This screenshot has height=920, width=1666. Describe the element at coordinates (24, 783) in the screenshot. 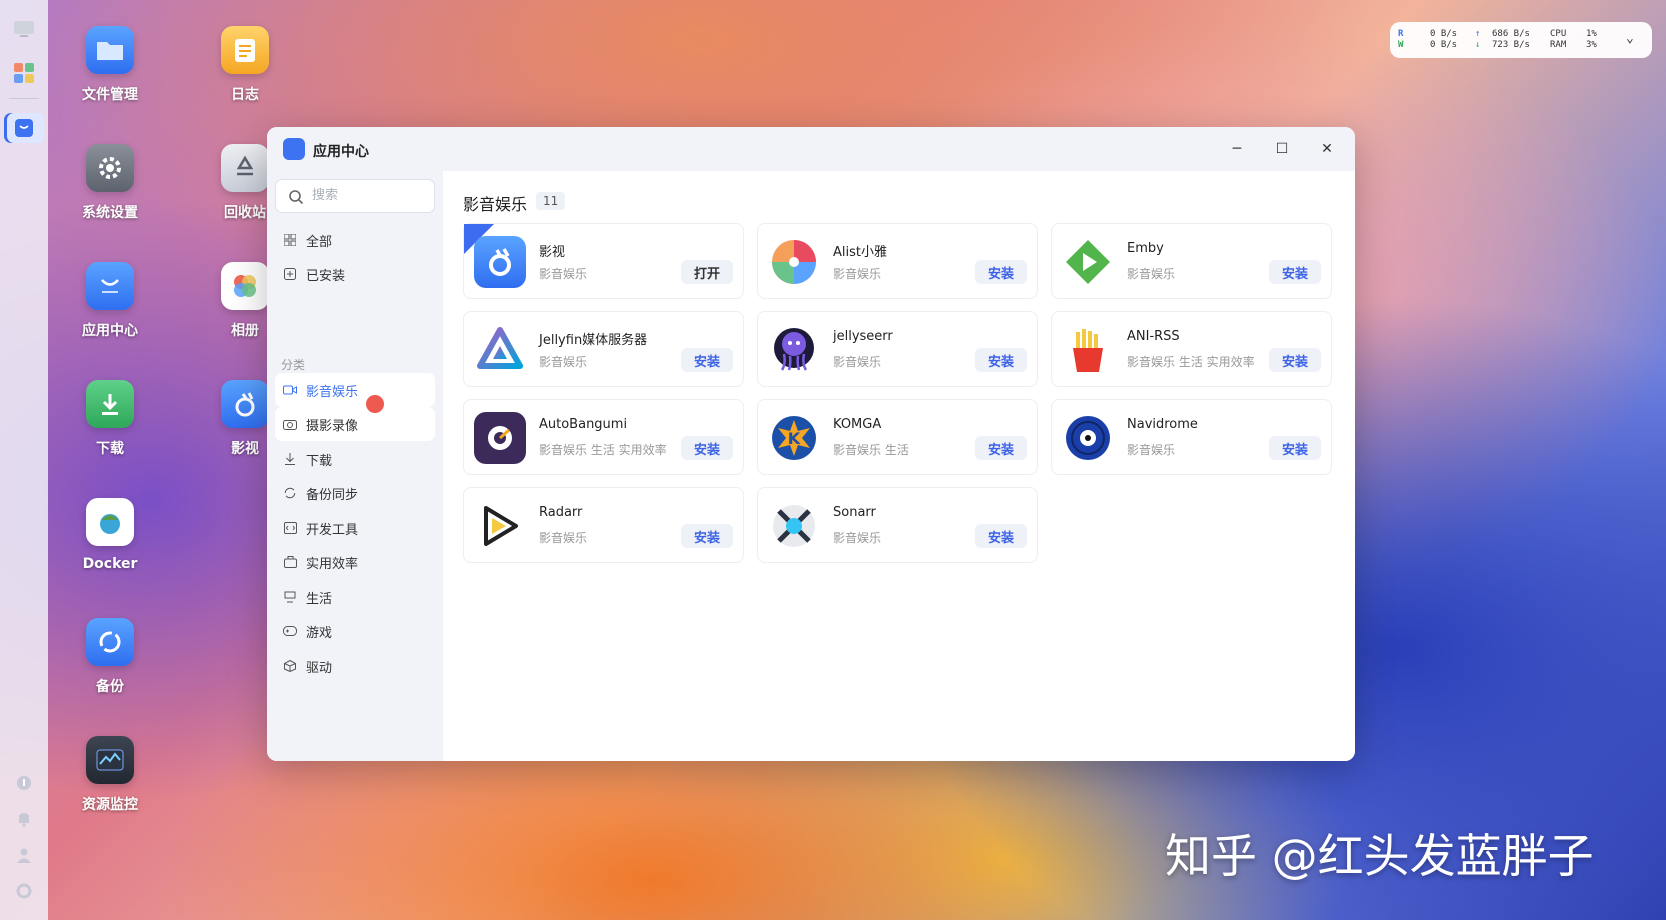

I see `info-icon` at that location.